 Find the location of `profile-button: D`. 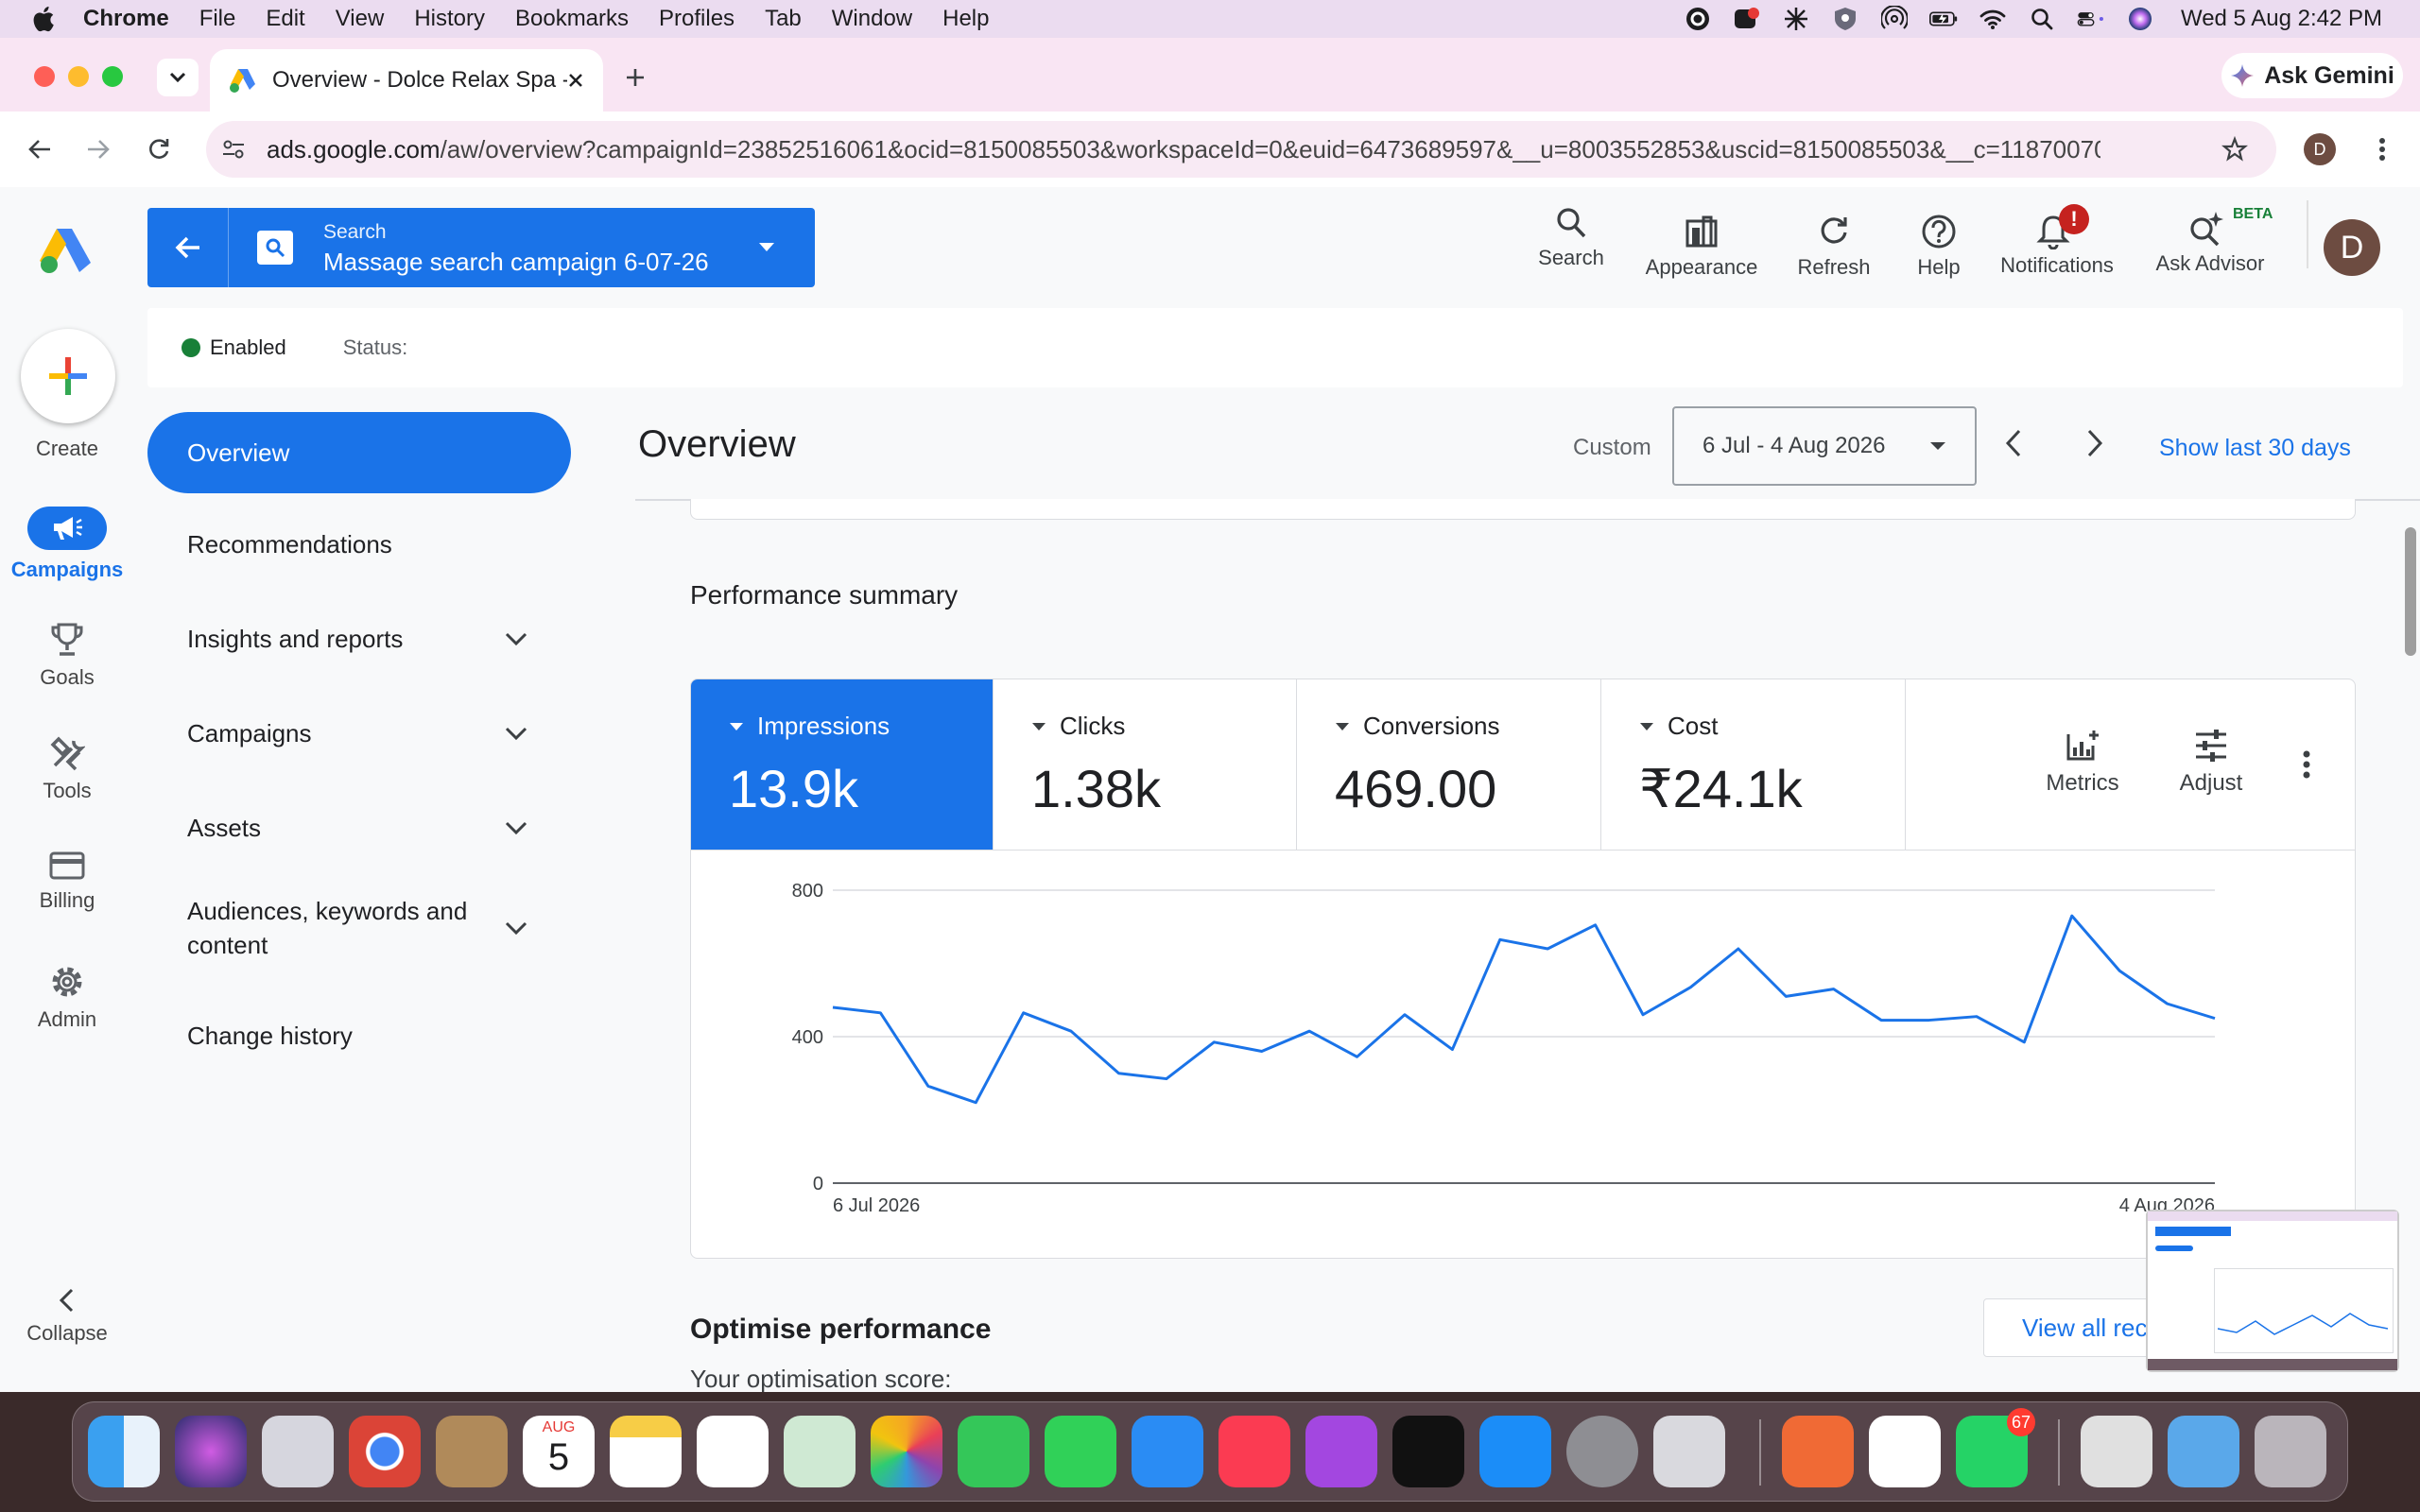

profile-button: D is located at coordinates (2320, 149).